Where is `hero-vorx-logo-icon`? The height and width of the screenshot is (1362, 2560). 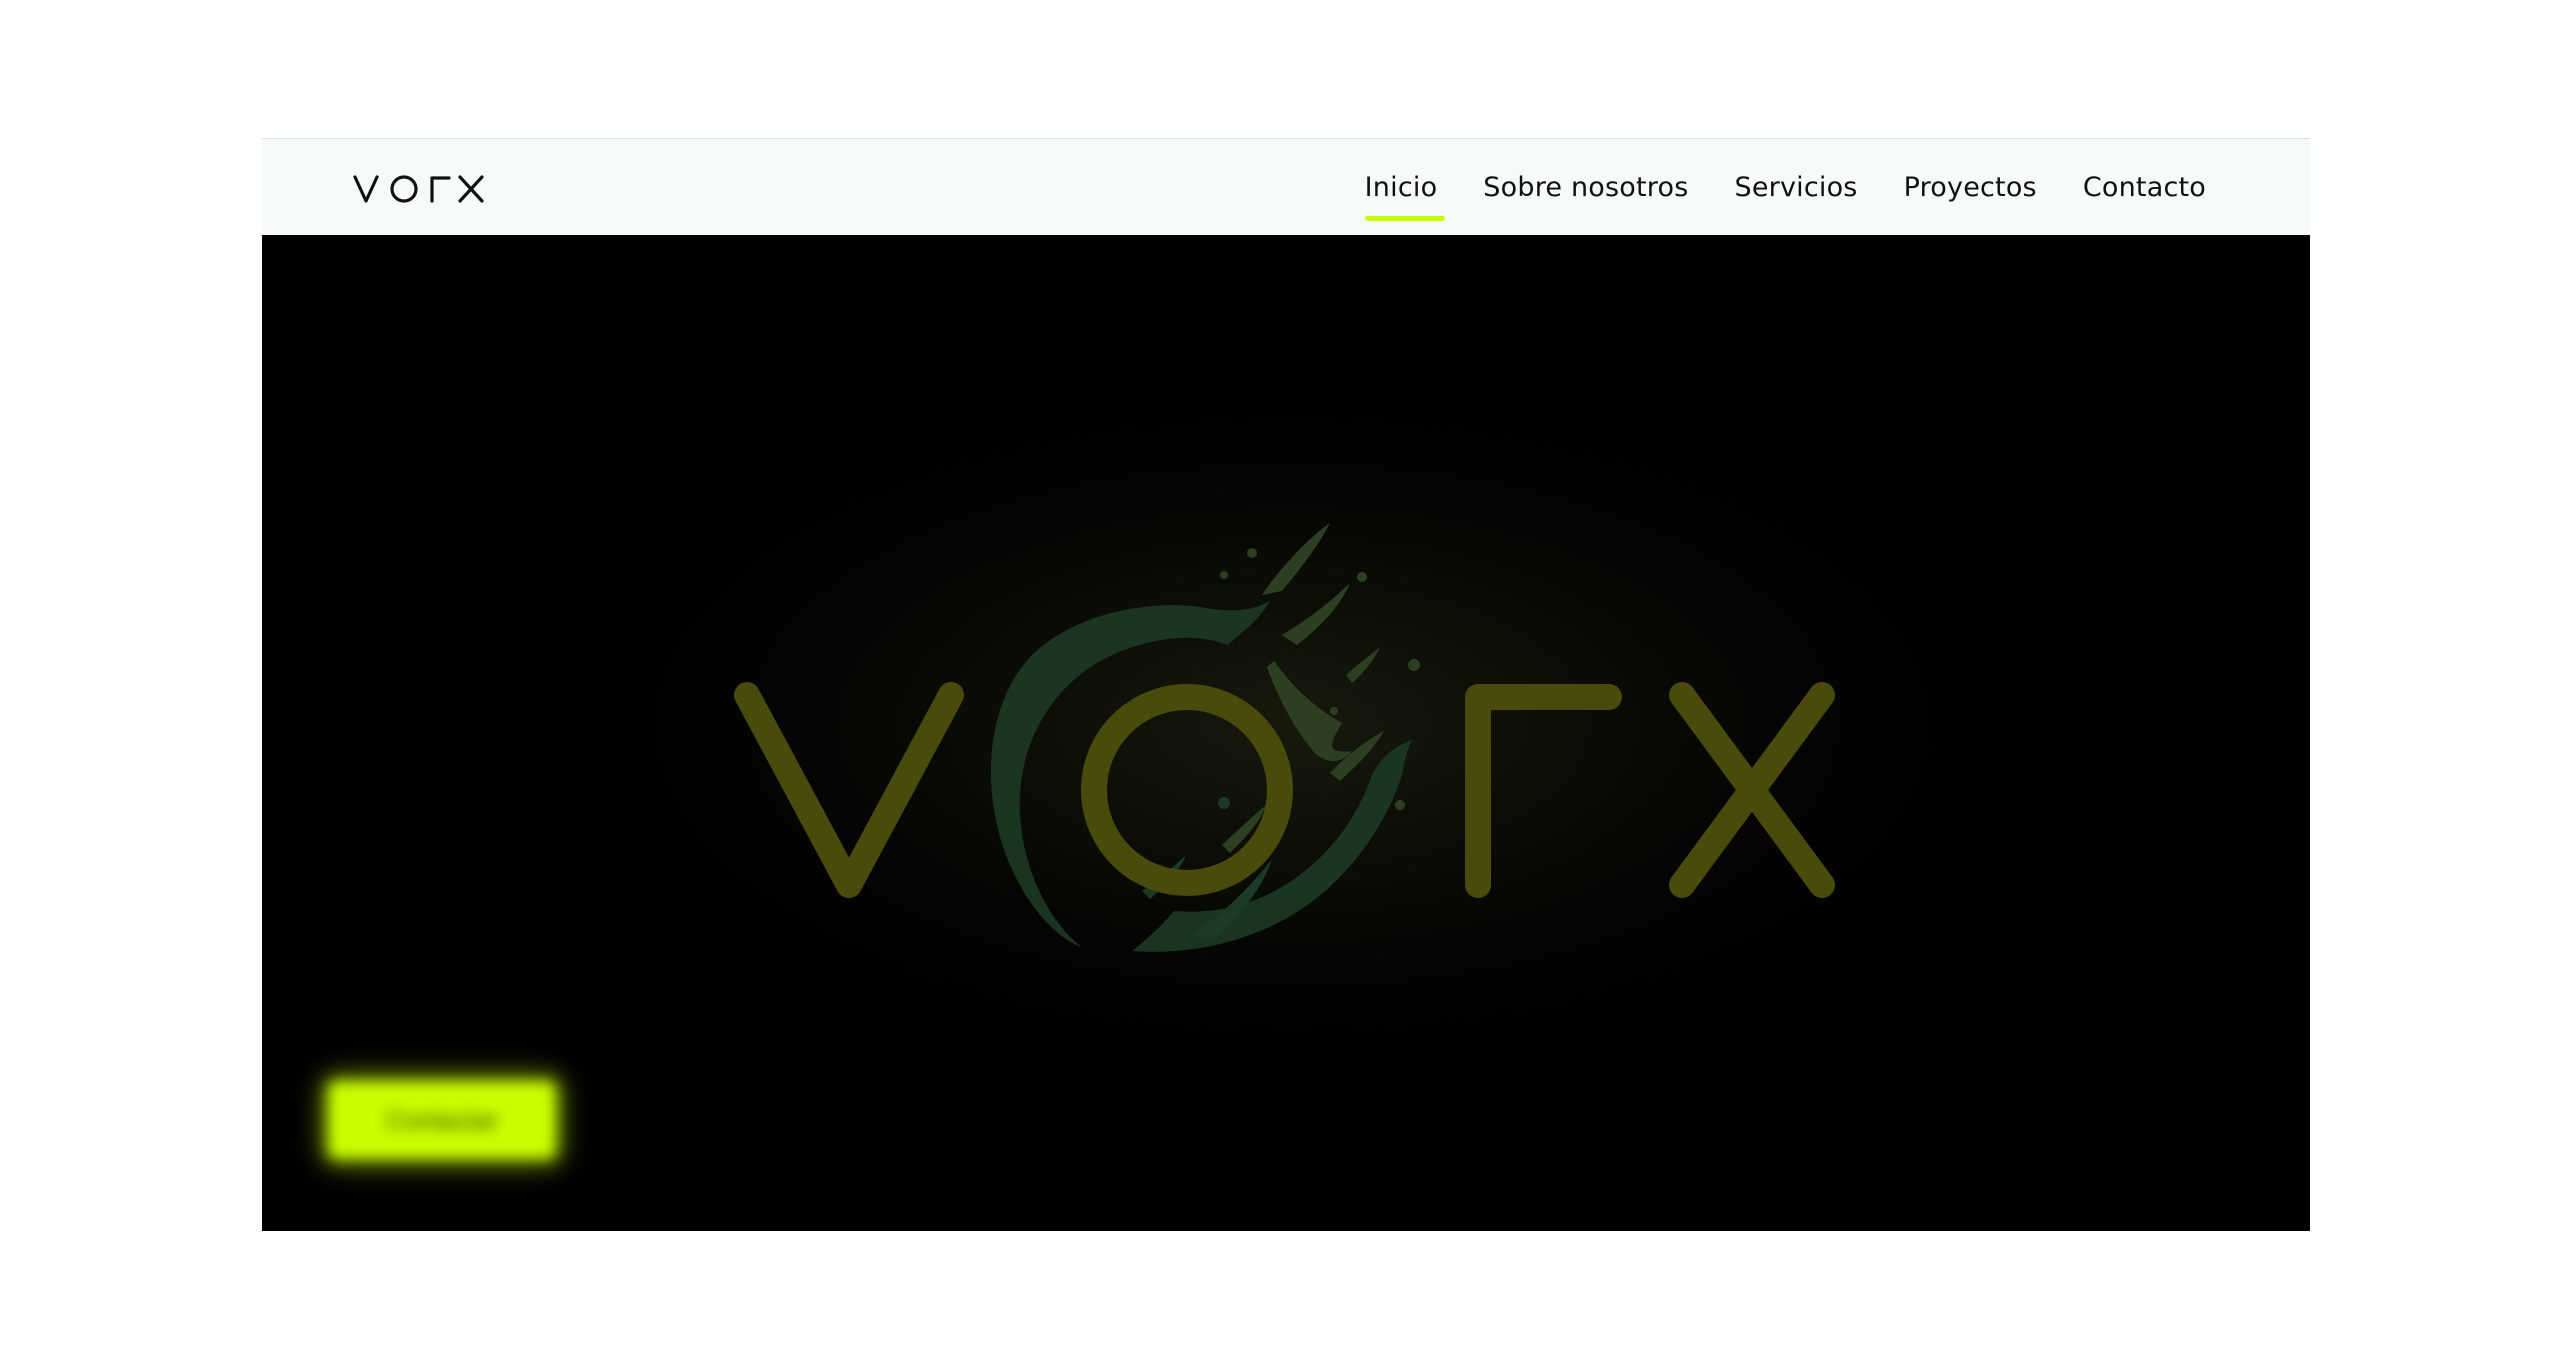
hero-vorx-logo-icon is located at coordinates (1284, 737).